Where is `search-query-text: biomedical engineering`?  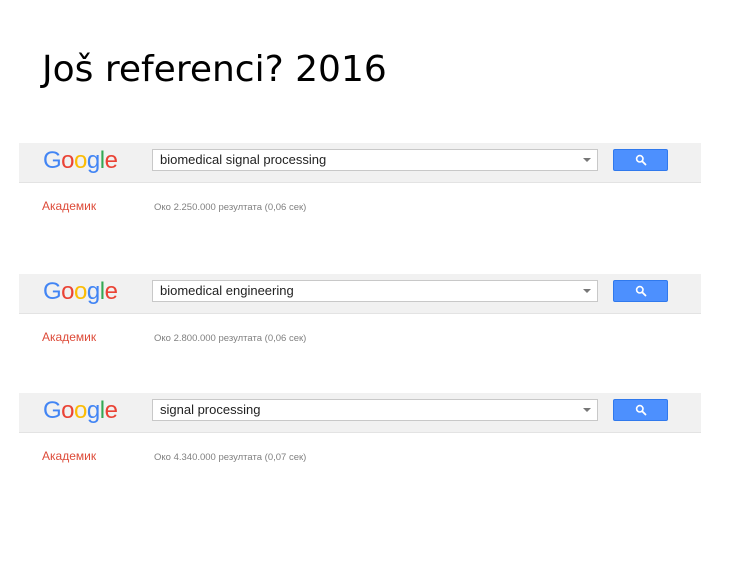 search-query-text: biomedical engineering is located at coordinates (227, 290).